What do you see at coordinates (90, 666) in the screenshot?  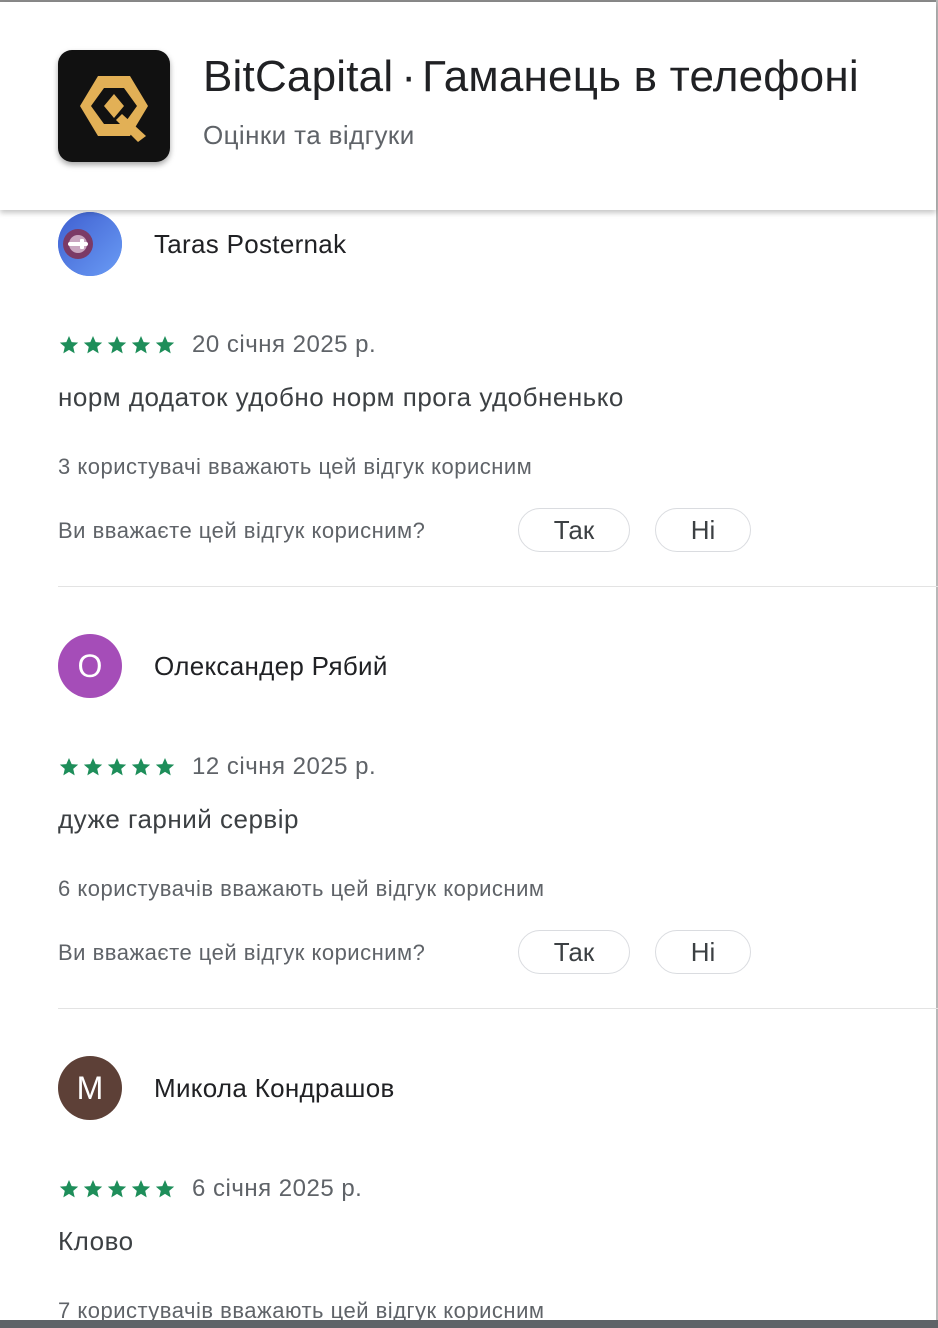 I see `avatar: О` at bounding box center [90, 666].